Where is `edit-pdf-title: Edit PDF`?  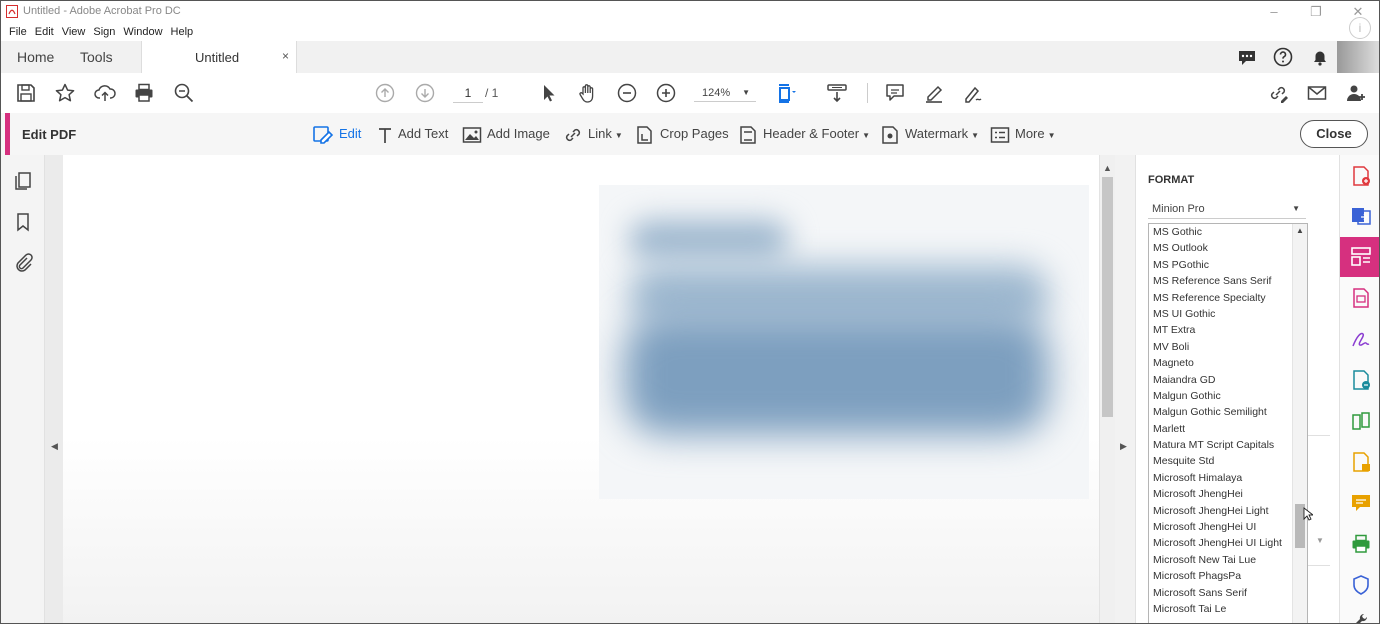 edit-pdf-title: Edit PDF is located at coordinates (49, 134).